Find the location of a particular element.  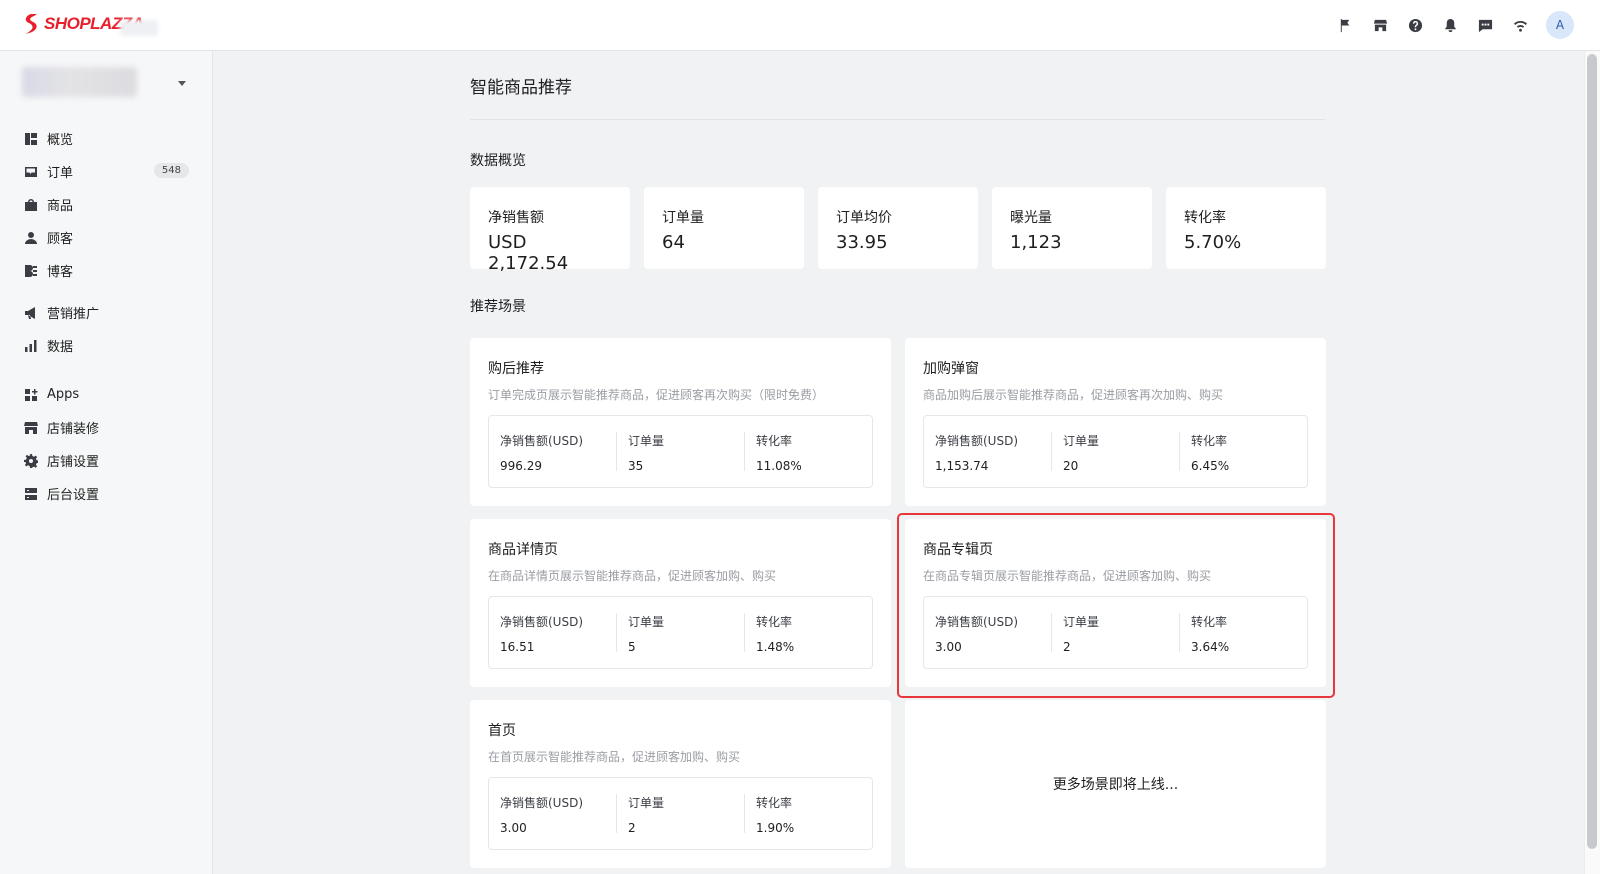

scene-metrics: 净销售额(USD) 16.51 订单量 5 转化率 1.48% is located at coordinates (680, 632).